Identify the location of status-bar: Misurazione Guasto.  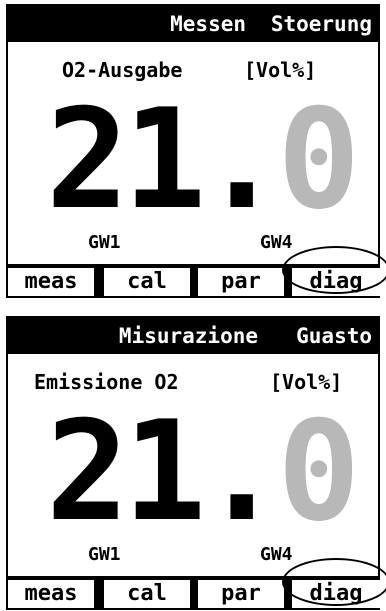
(193, 336).